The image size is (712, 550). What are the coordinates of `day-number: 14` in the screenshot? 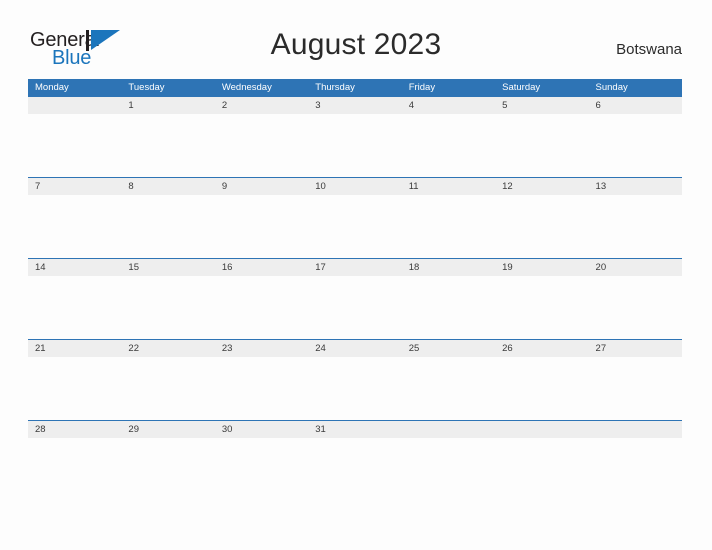 It's located at (74, 267).